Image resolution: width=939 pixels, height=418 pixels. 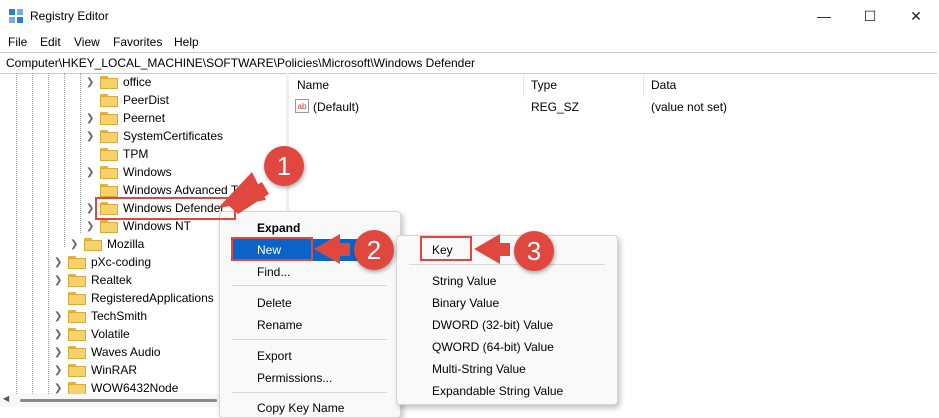 I want to click on scroll-left-icon: ◀, so click(x=6, y=398).